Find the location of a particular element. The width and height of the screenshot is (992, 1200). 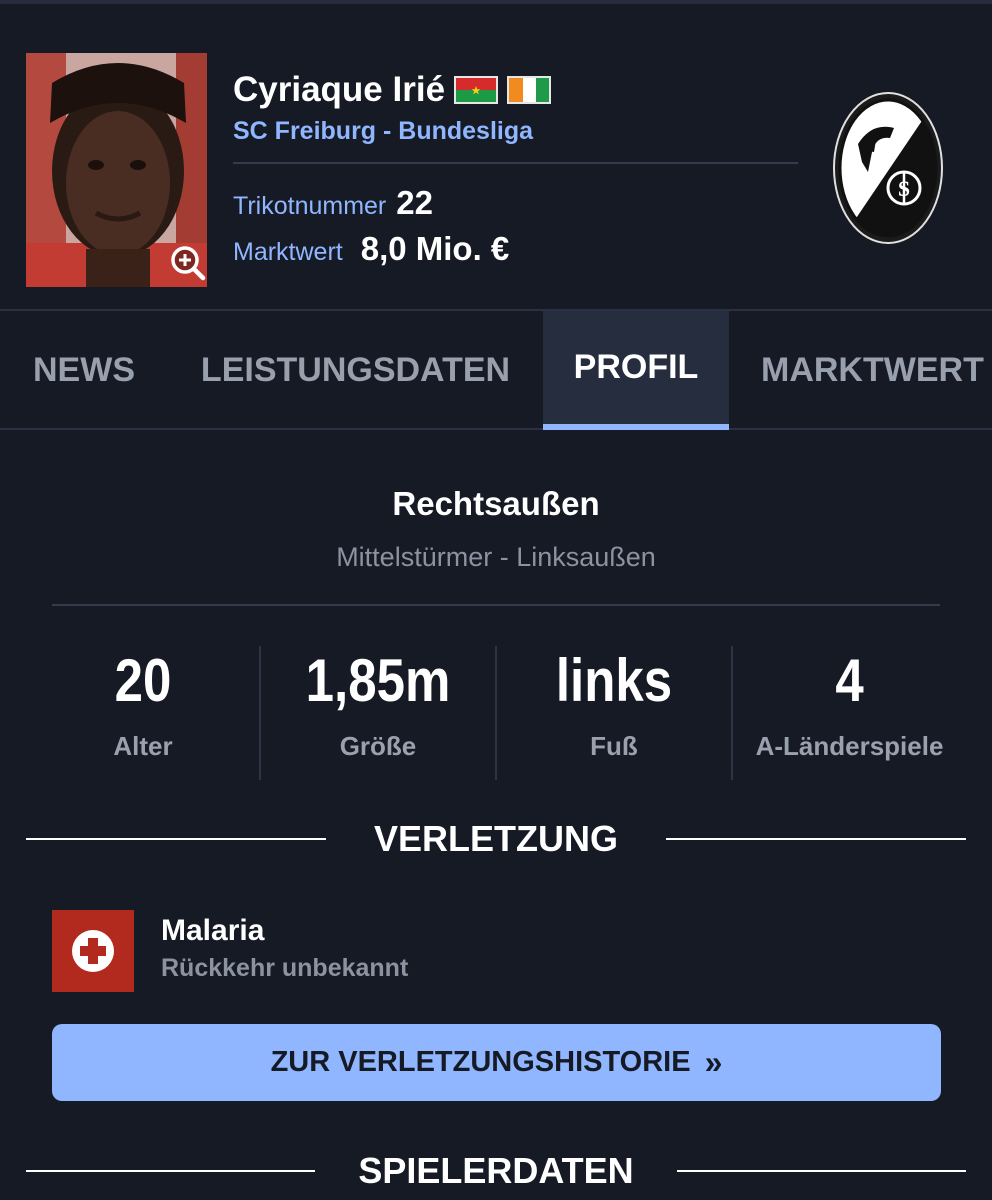

market-value-label: Marktwert is located at coordinates (288, 252).